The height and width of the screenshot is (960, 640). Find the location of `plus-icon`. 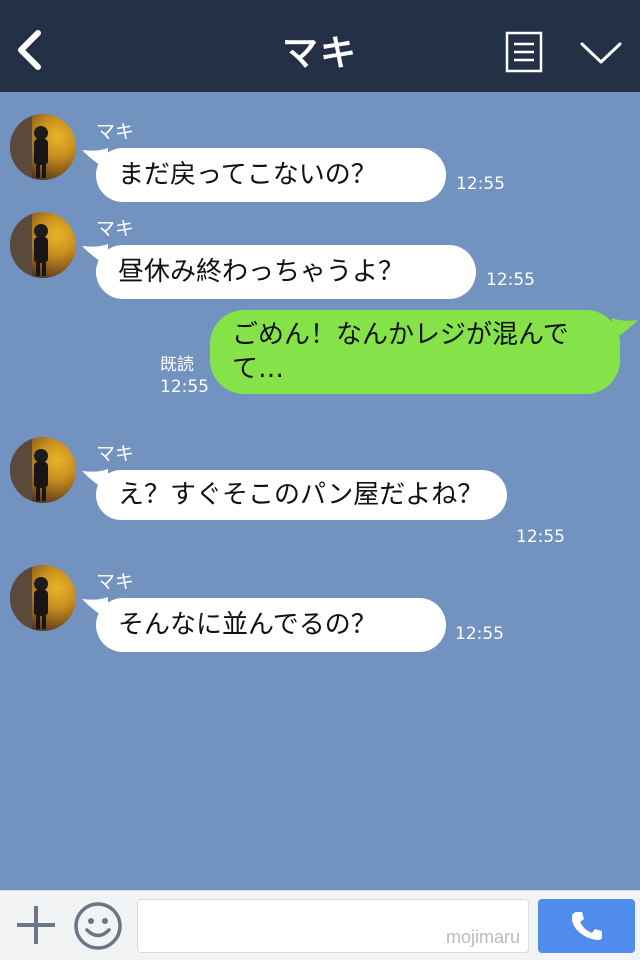

plus-icon is located at coordinates (36, 925).